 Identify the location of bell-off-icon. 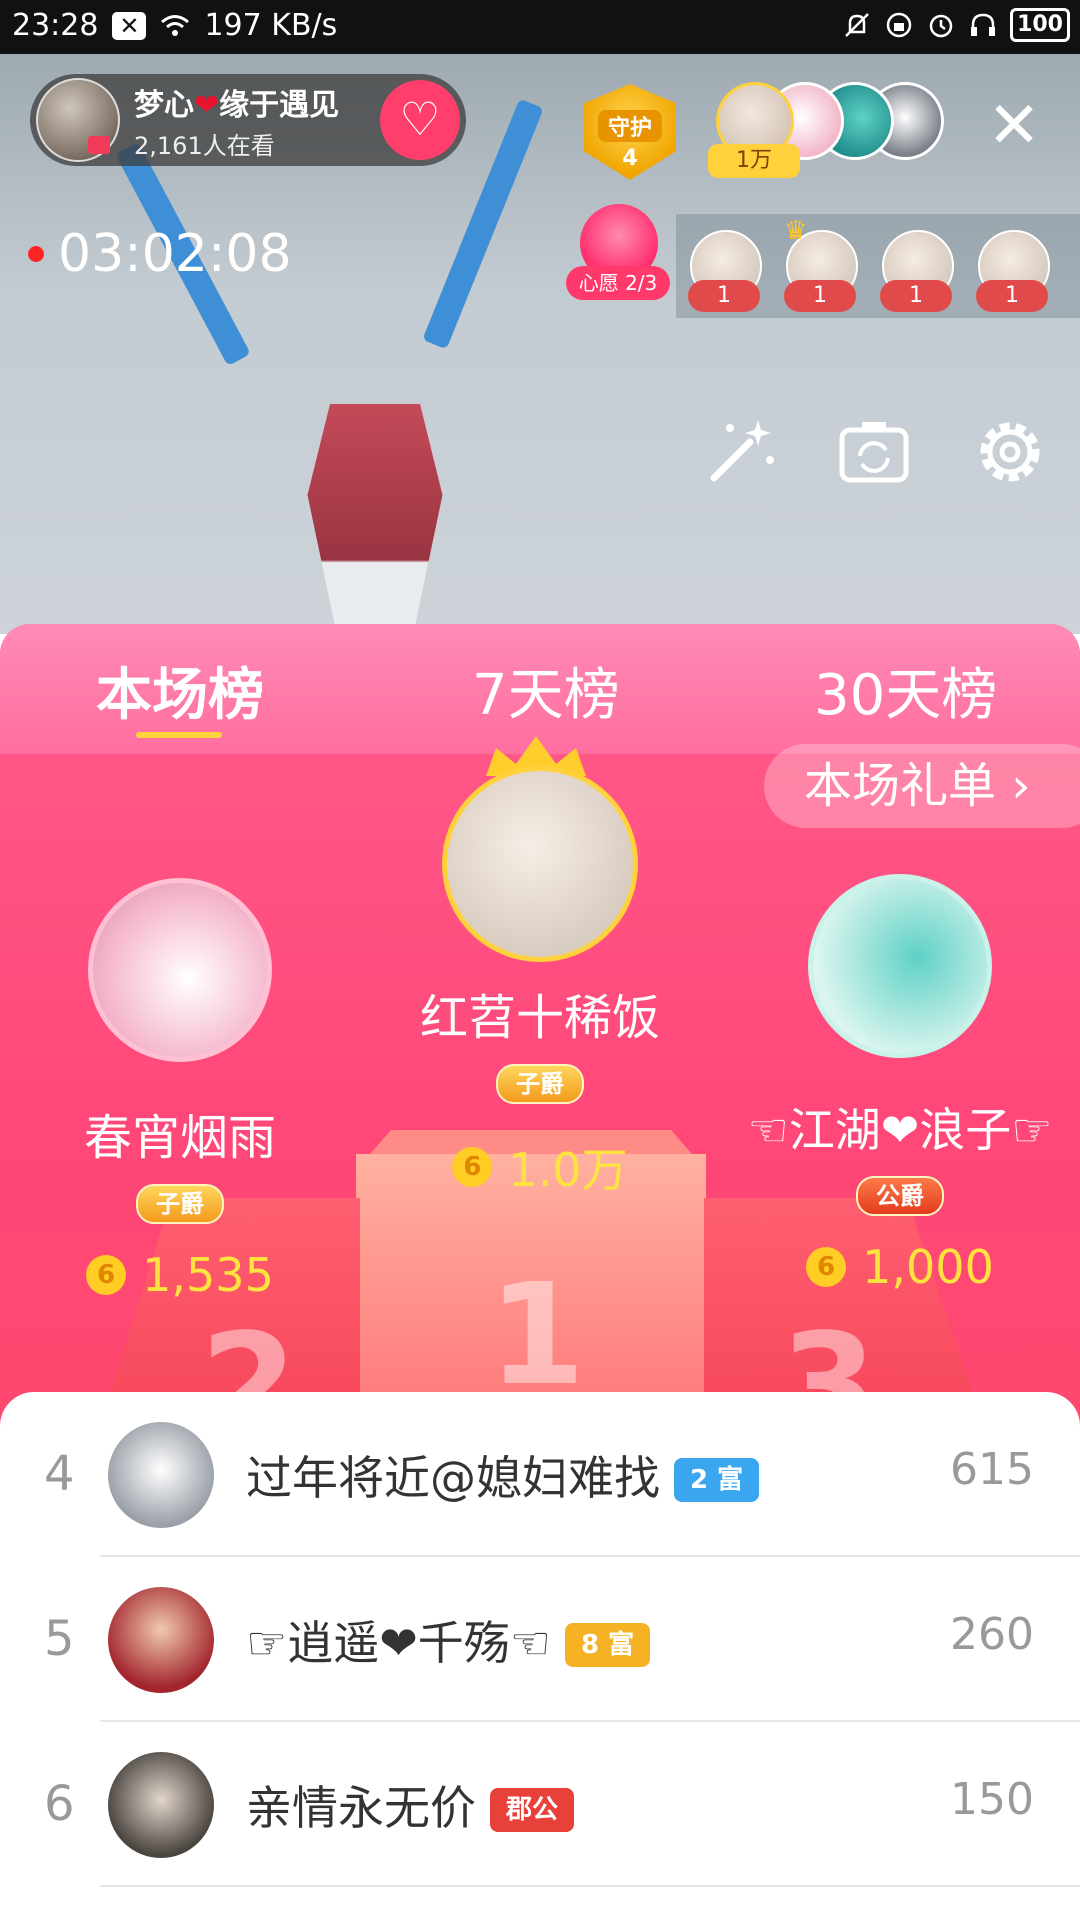
(857, 25).